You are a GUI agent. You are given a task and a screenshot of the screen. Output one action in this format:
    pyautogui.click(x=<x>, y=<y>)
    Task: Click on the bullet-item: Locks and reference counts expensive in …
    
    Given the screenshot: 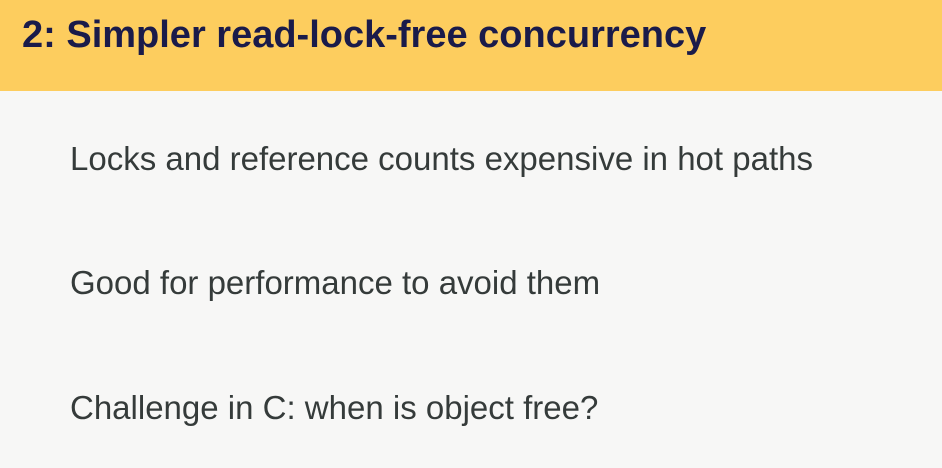 What is the action you would take?
    pyautogui.click(x=441, y=158)
    